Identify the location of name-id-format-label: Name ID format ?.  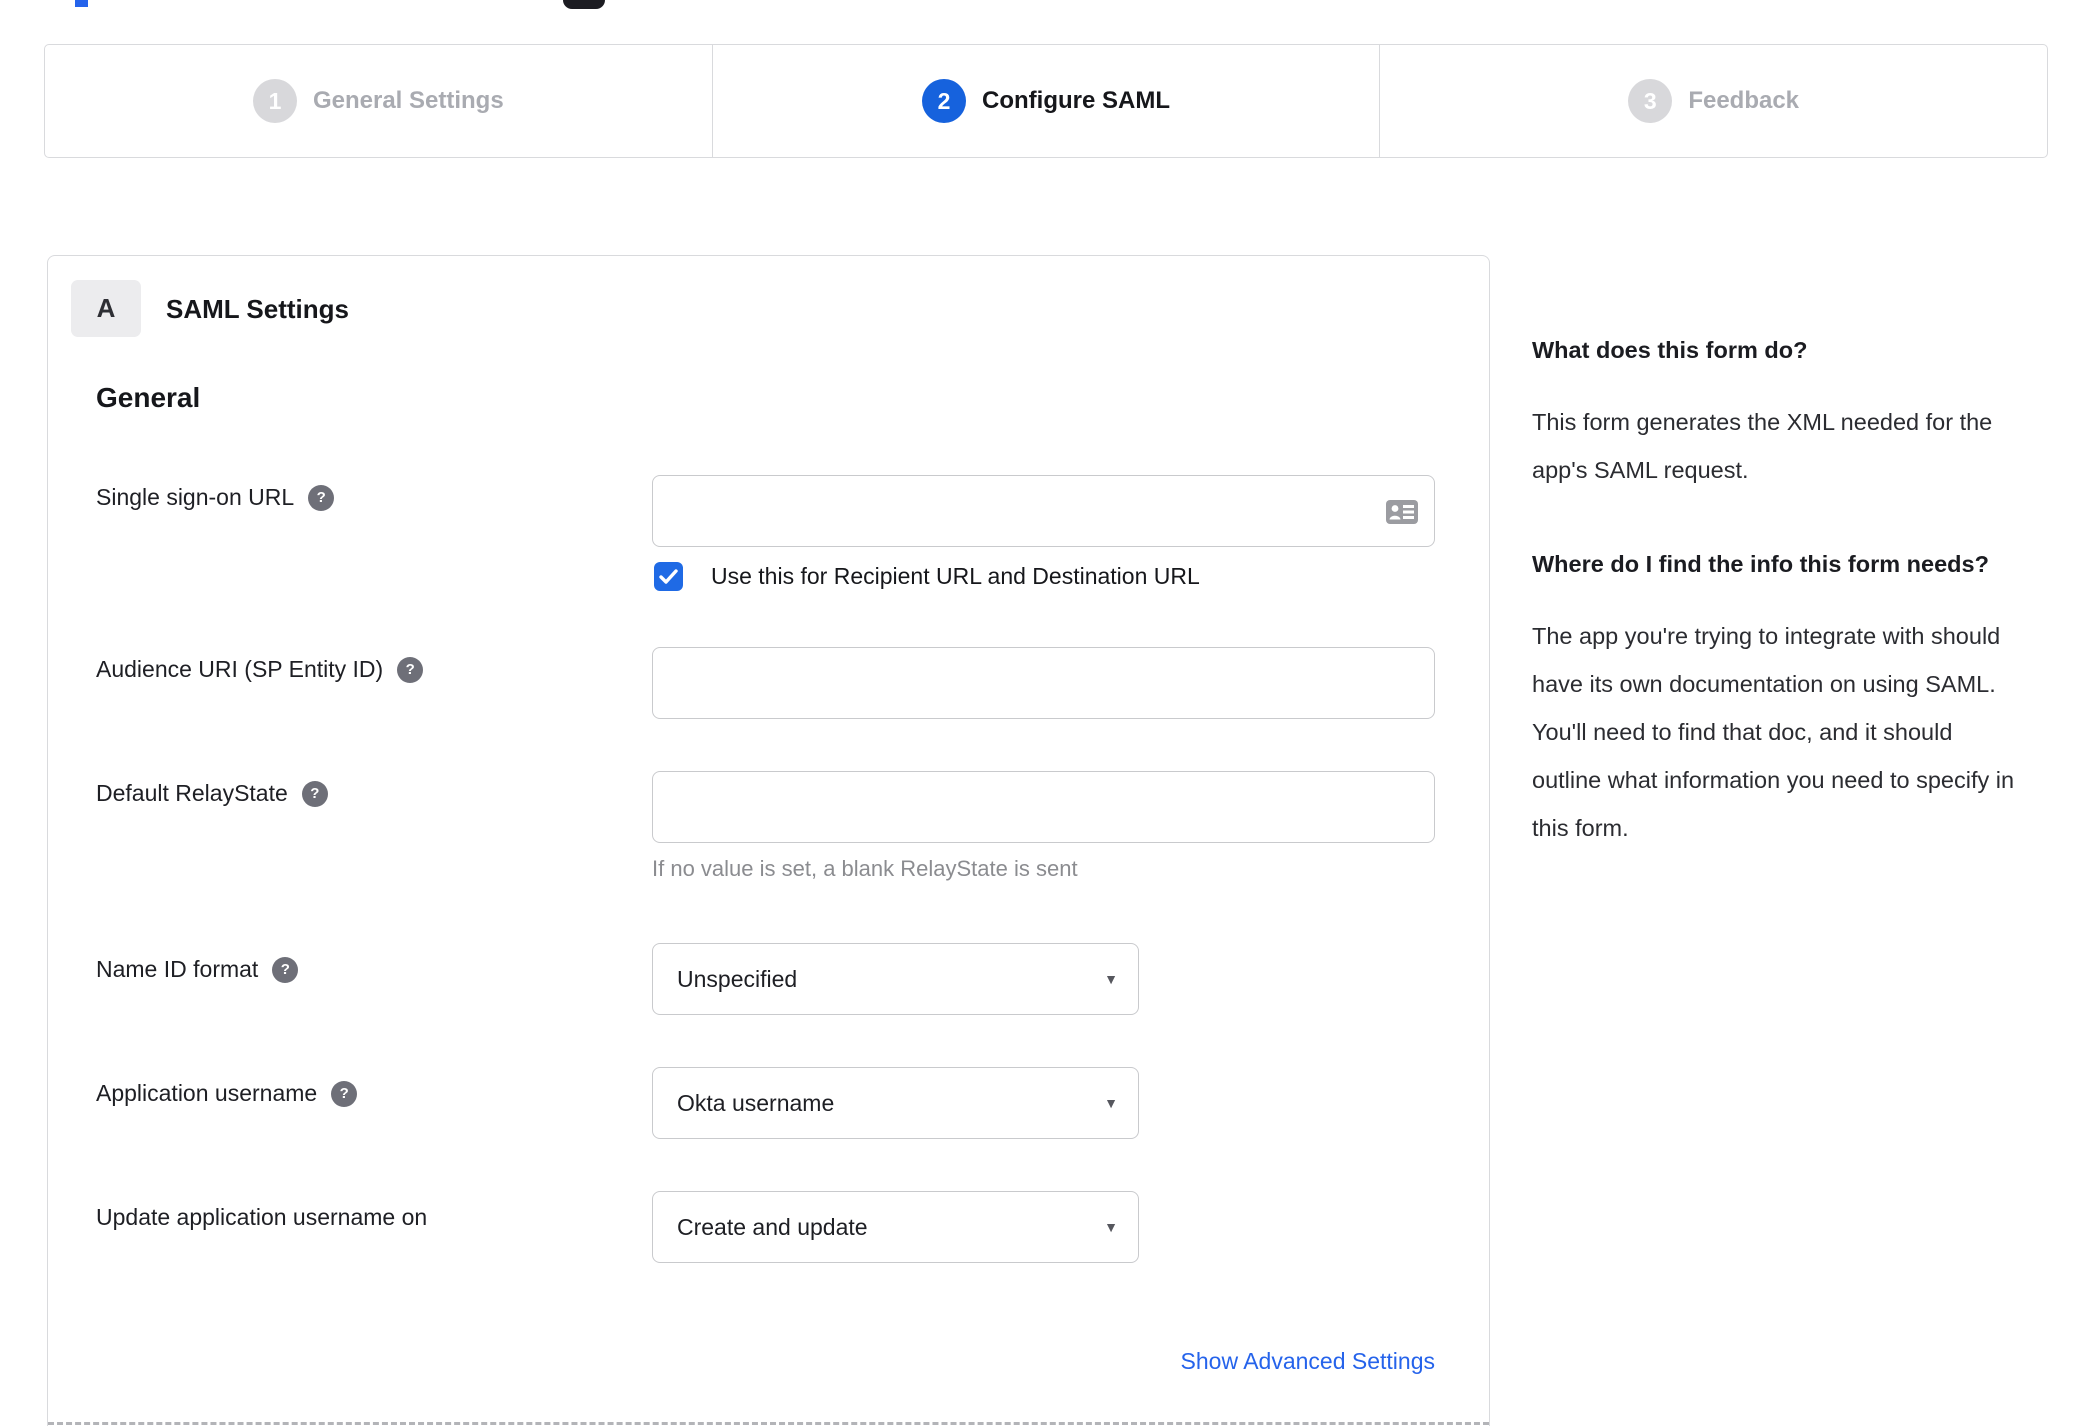
(197, 969).